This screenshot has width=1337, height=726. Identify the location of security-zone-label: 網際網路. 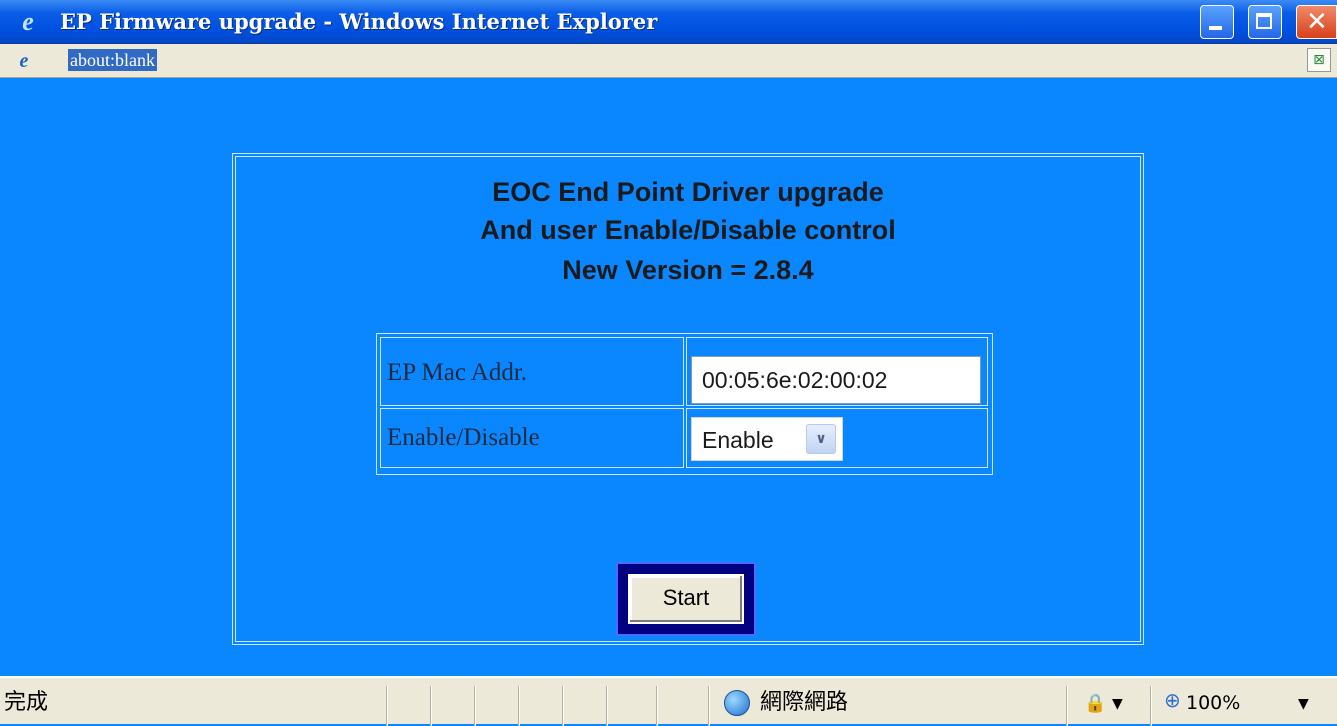
(804, 702).